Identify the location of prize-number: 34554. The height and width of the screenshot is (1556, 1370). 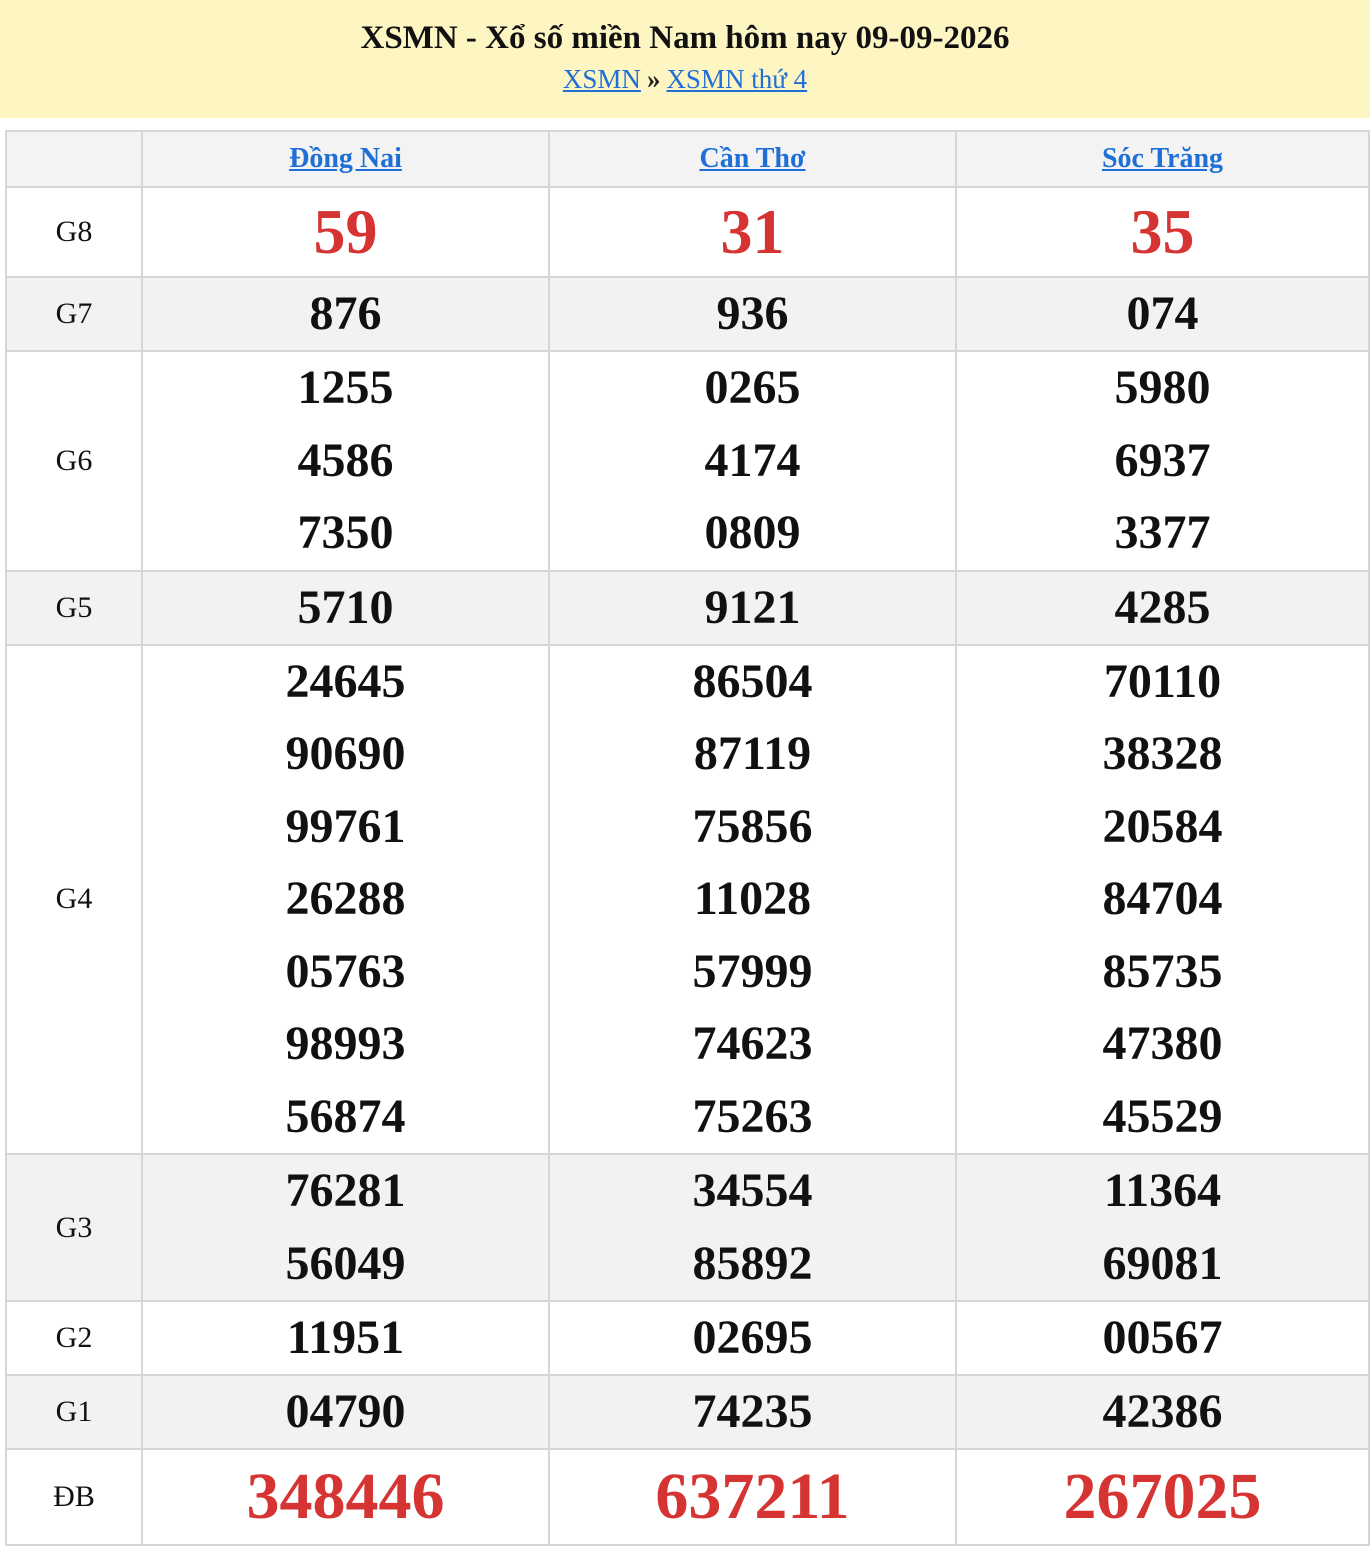
(752, 1190).